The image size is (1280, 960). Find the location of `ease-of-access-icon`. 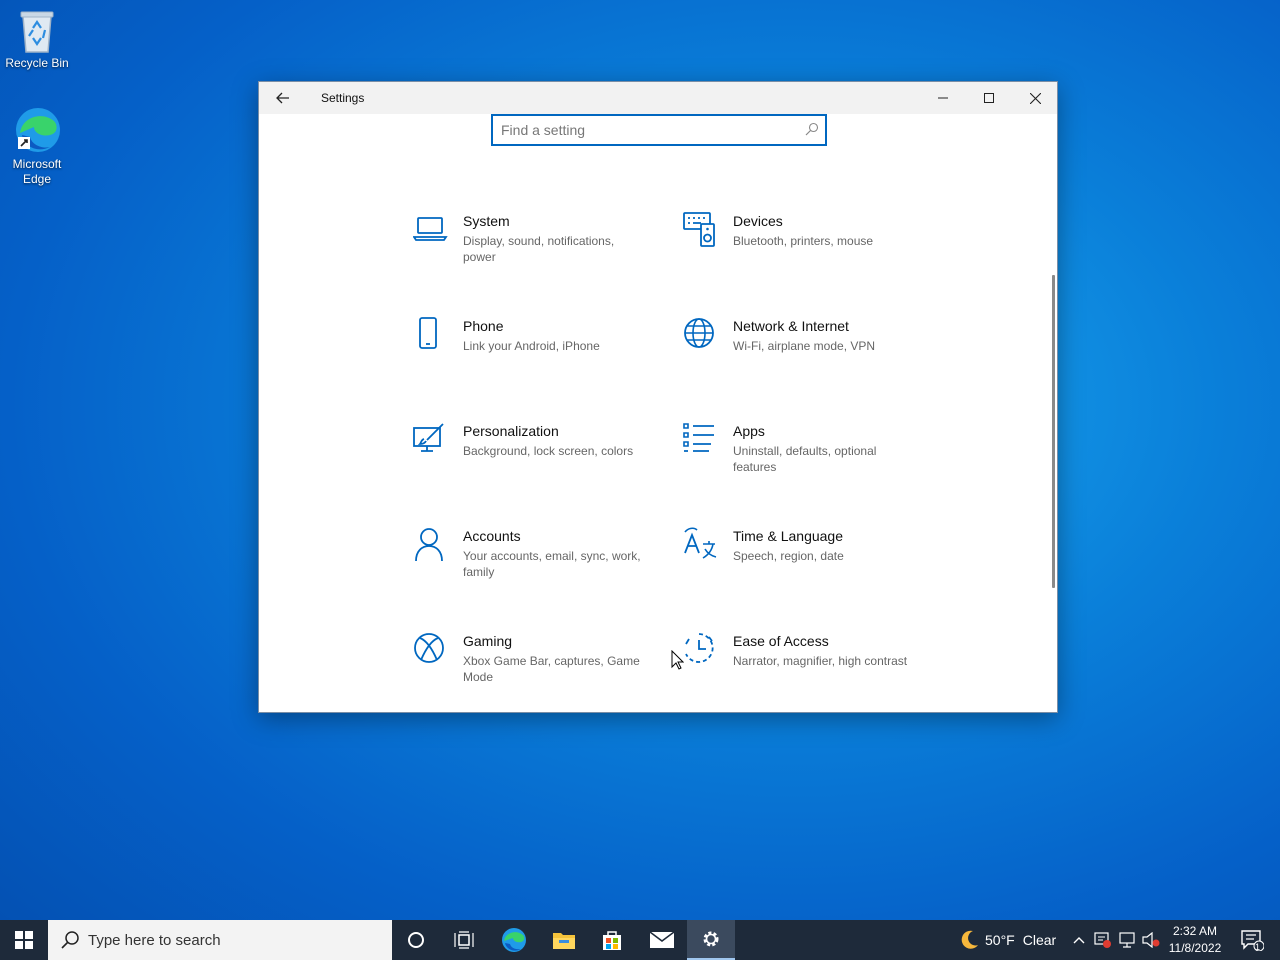

ease-of-access-icon is located at coordinates (699, 648).